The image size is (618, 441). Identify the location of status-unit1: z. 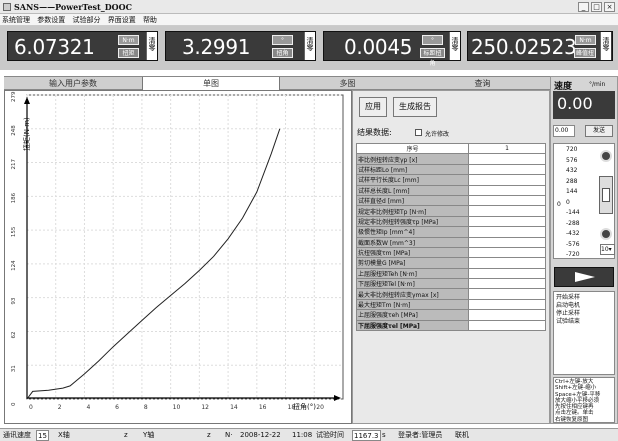
(126, 435).